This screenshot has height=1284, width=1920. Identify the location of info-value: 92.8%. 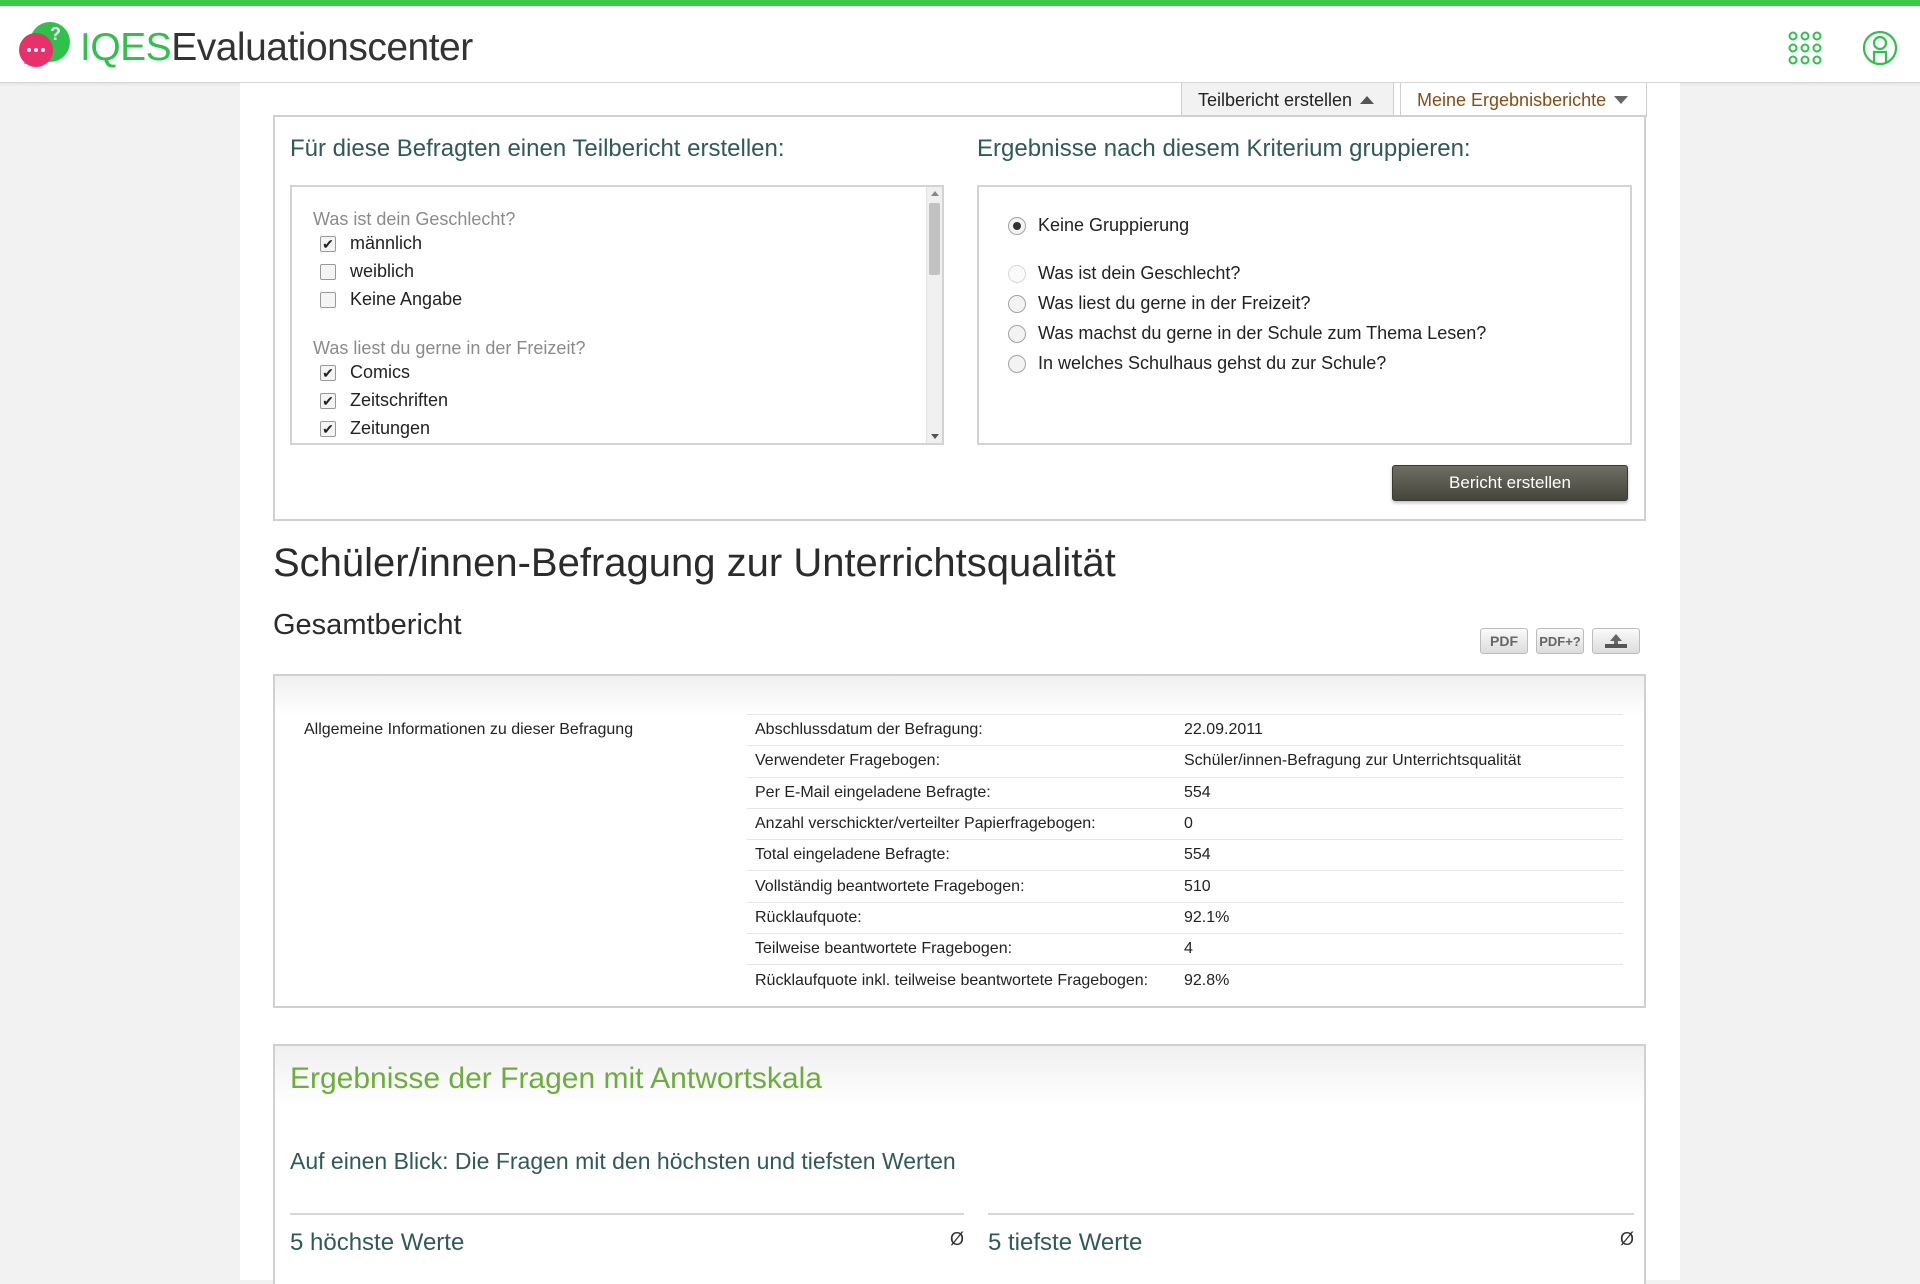
(1207, 980).